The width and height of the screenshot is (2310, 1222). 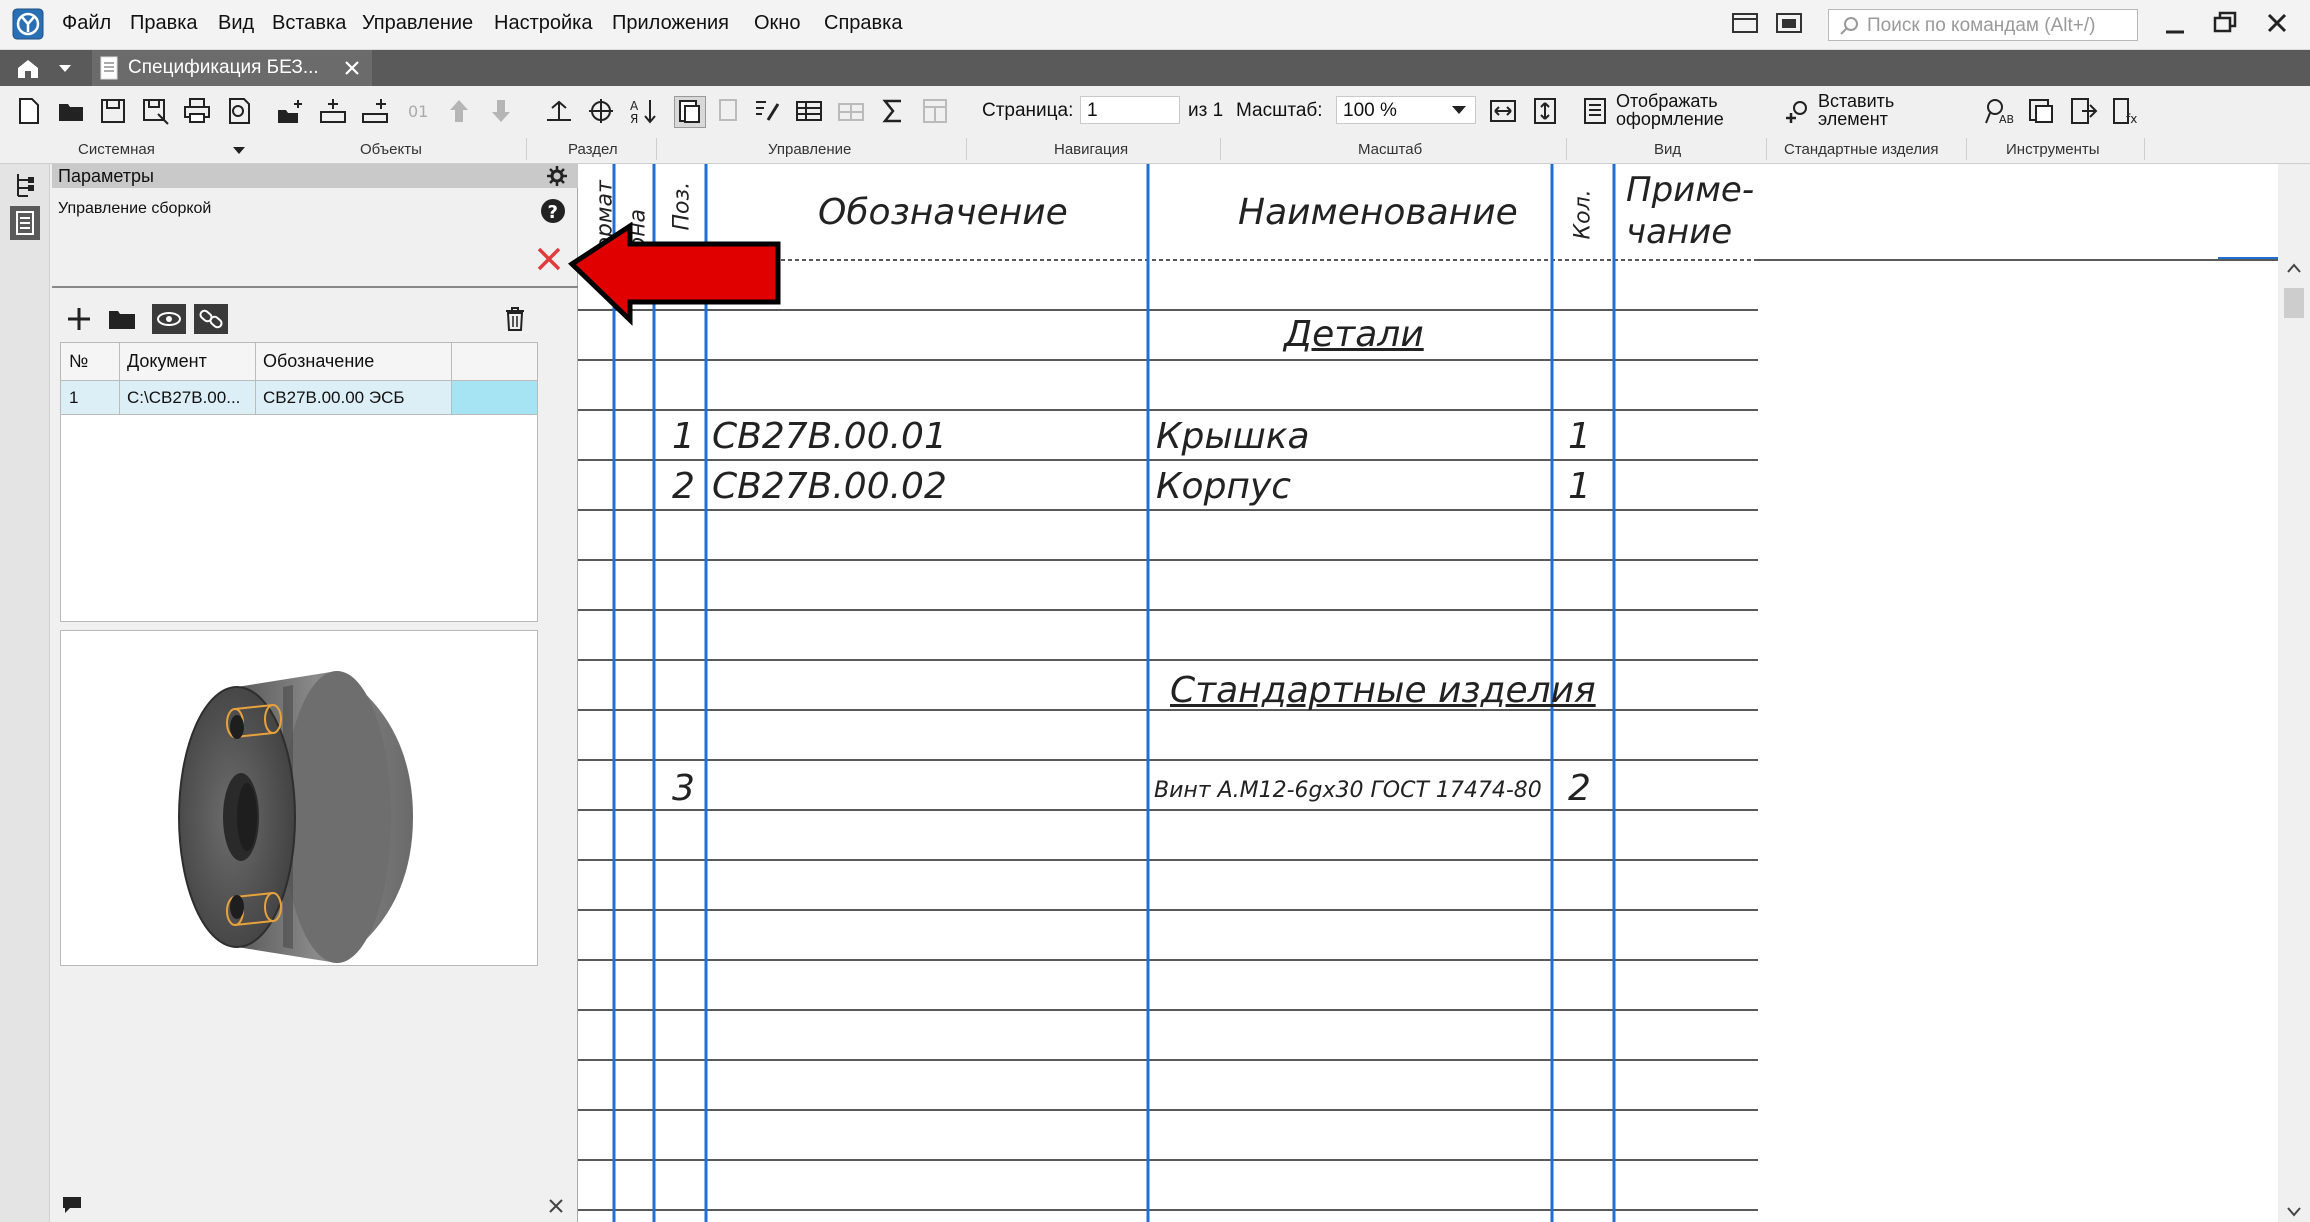 I want to click on vertical-scrollbar, so click(x=2294, y=741).